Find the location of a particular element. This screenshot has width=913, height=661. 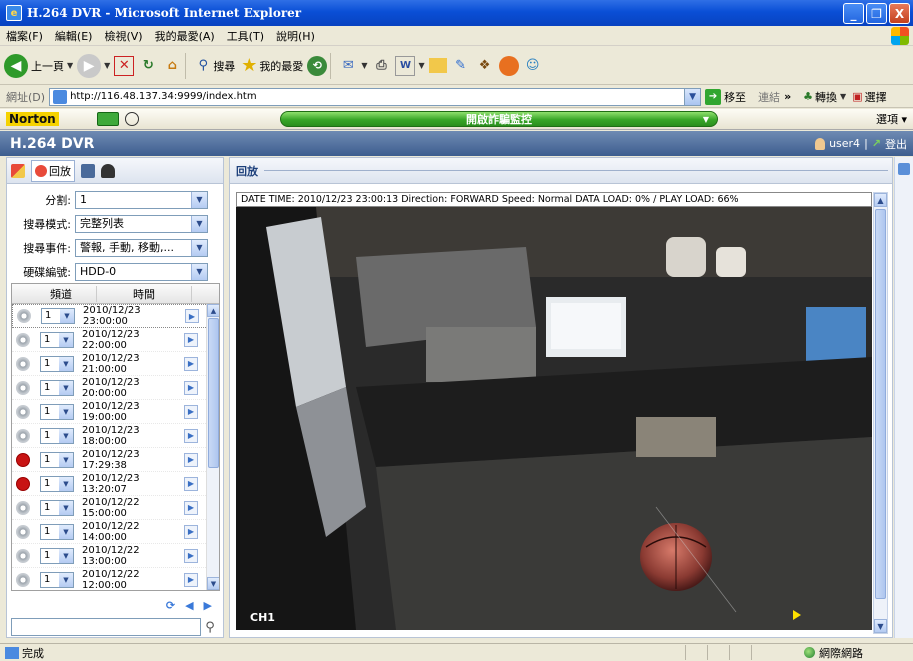

convert-dropdown-icon: ▼ is located at coordinates (843, 96).